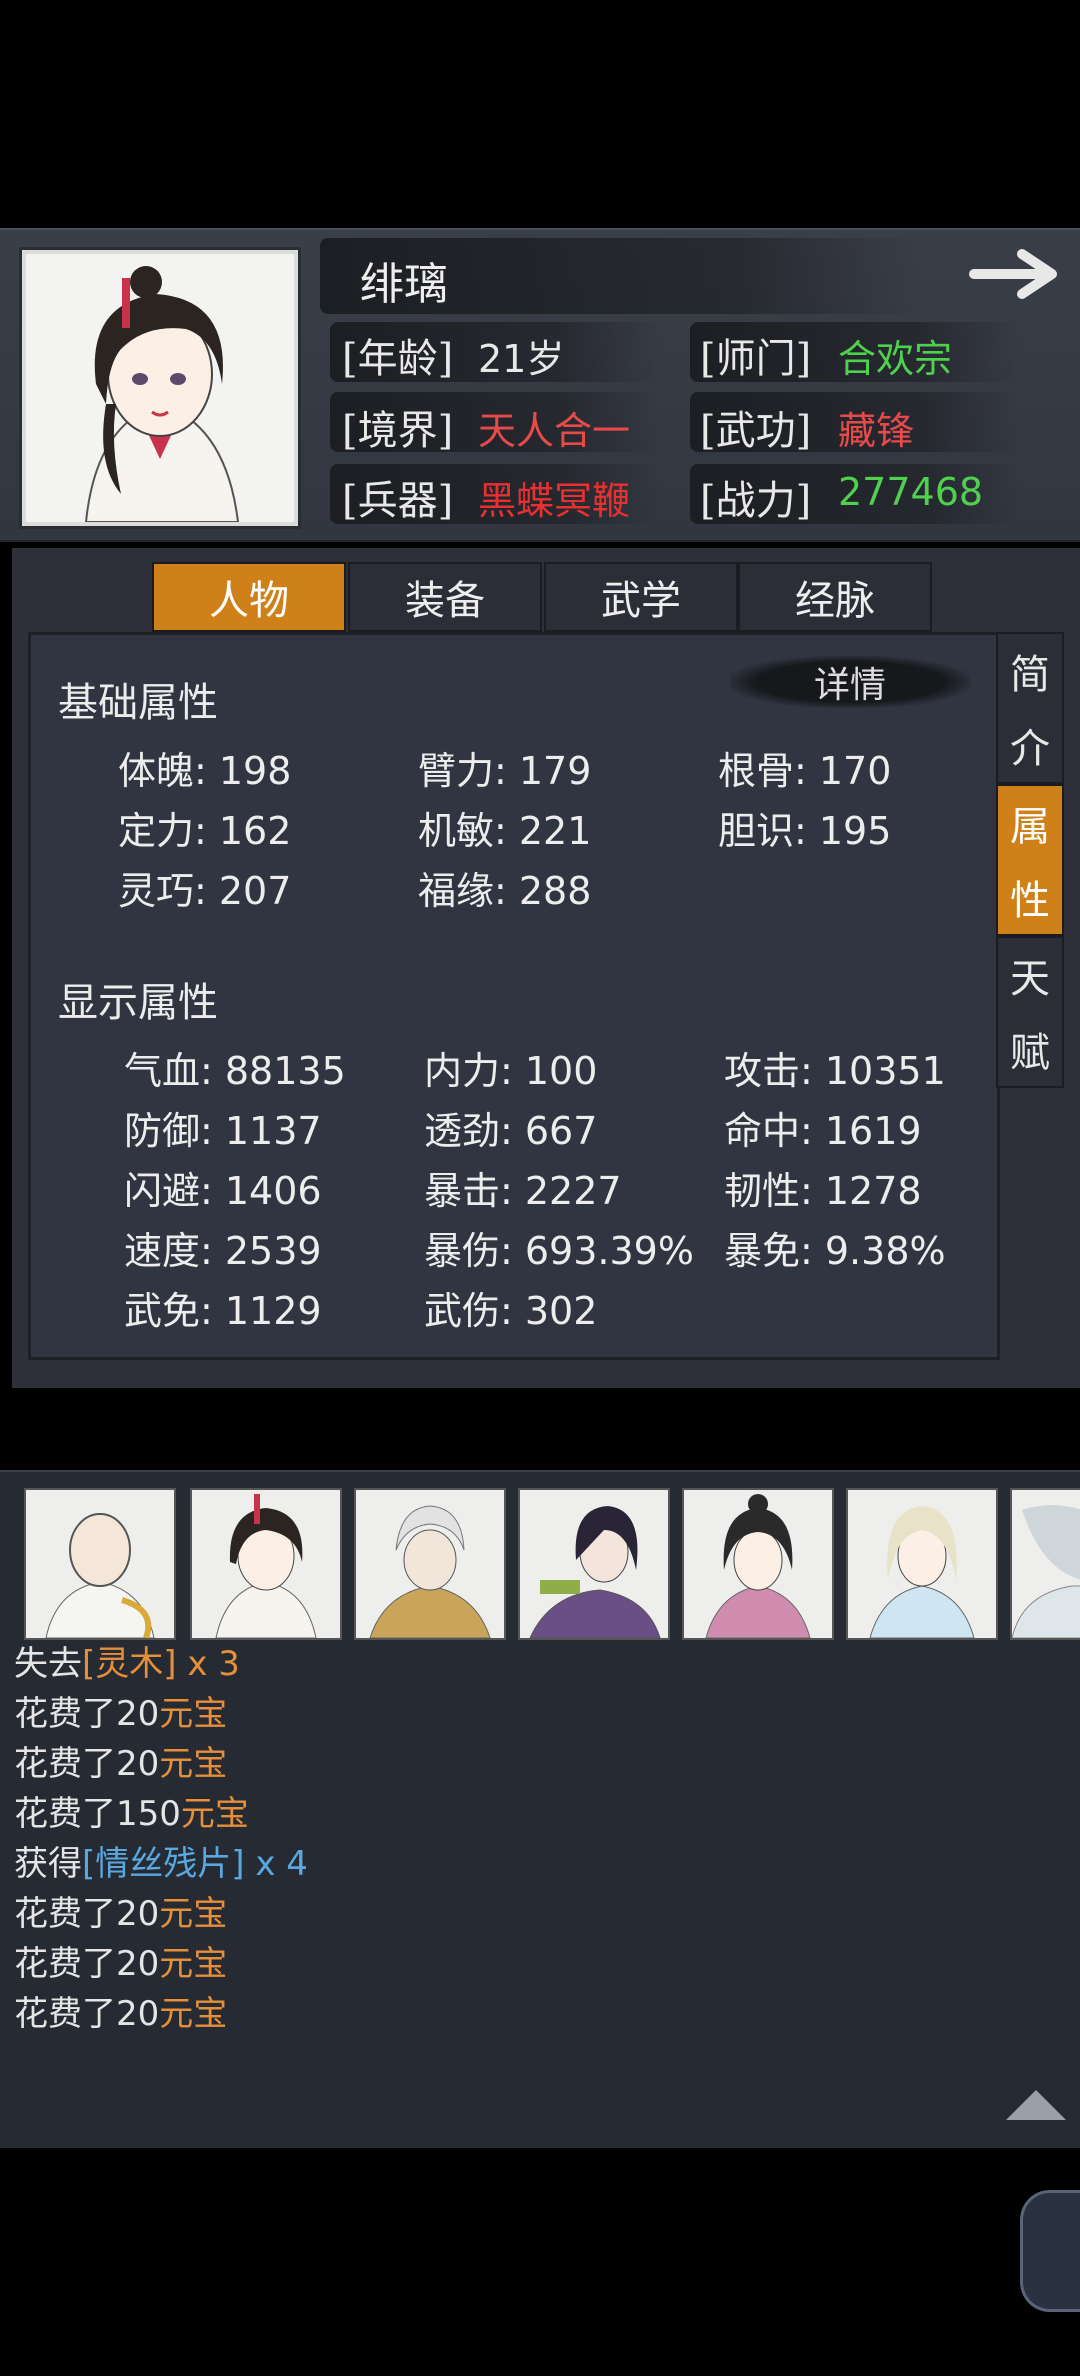 Image resolution: width=1080 pixels, height=2376 pixels. Describe the element at coordinates (559, 1251) in the screenshot. I see `attr-item: 暴伤: 693.39%` at that location.